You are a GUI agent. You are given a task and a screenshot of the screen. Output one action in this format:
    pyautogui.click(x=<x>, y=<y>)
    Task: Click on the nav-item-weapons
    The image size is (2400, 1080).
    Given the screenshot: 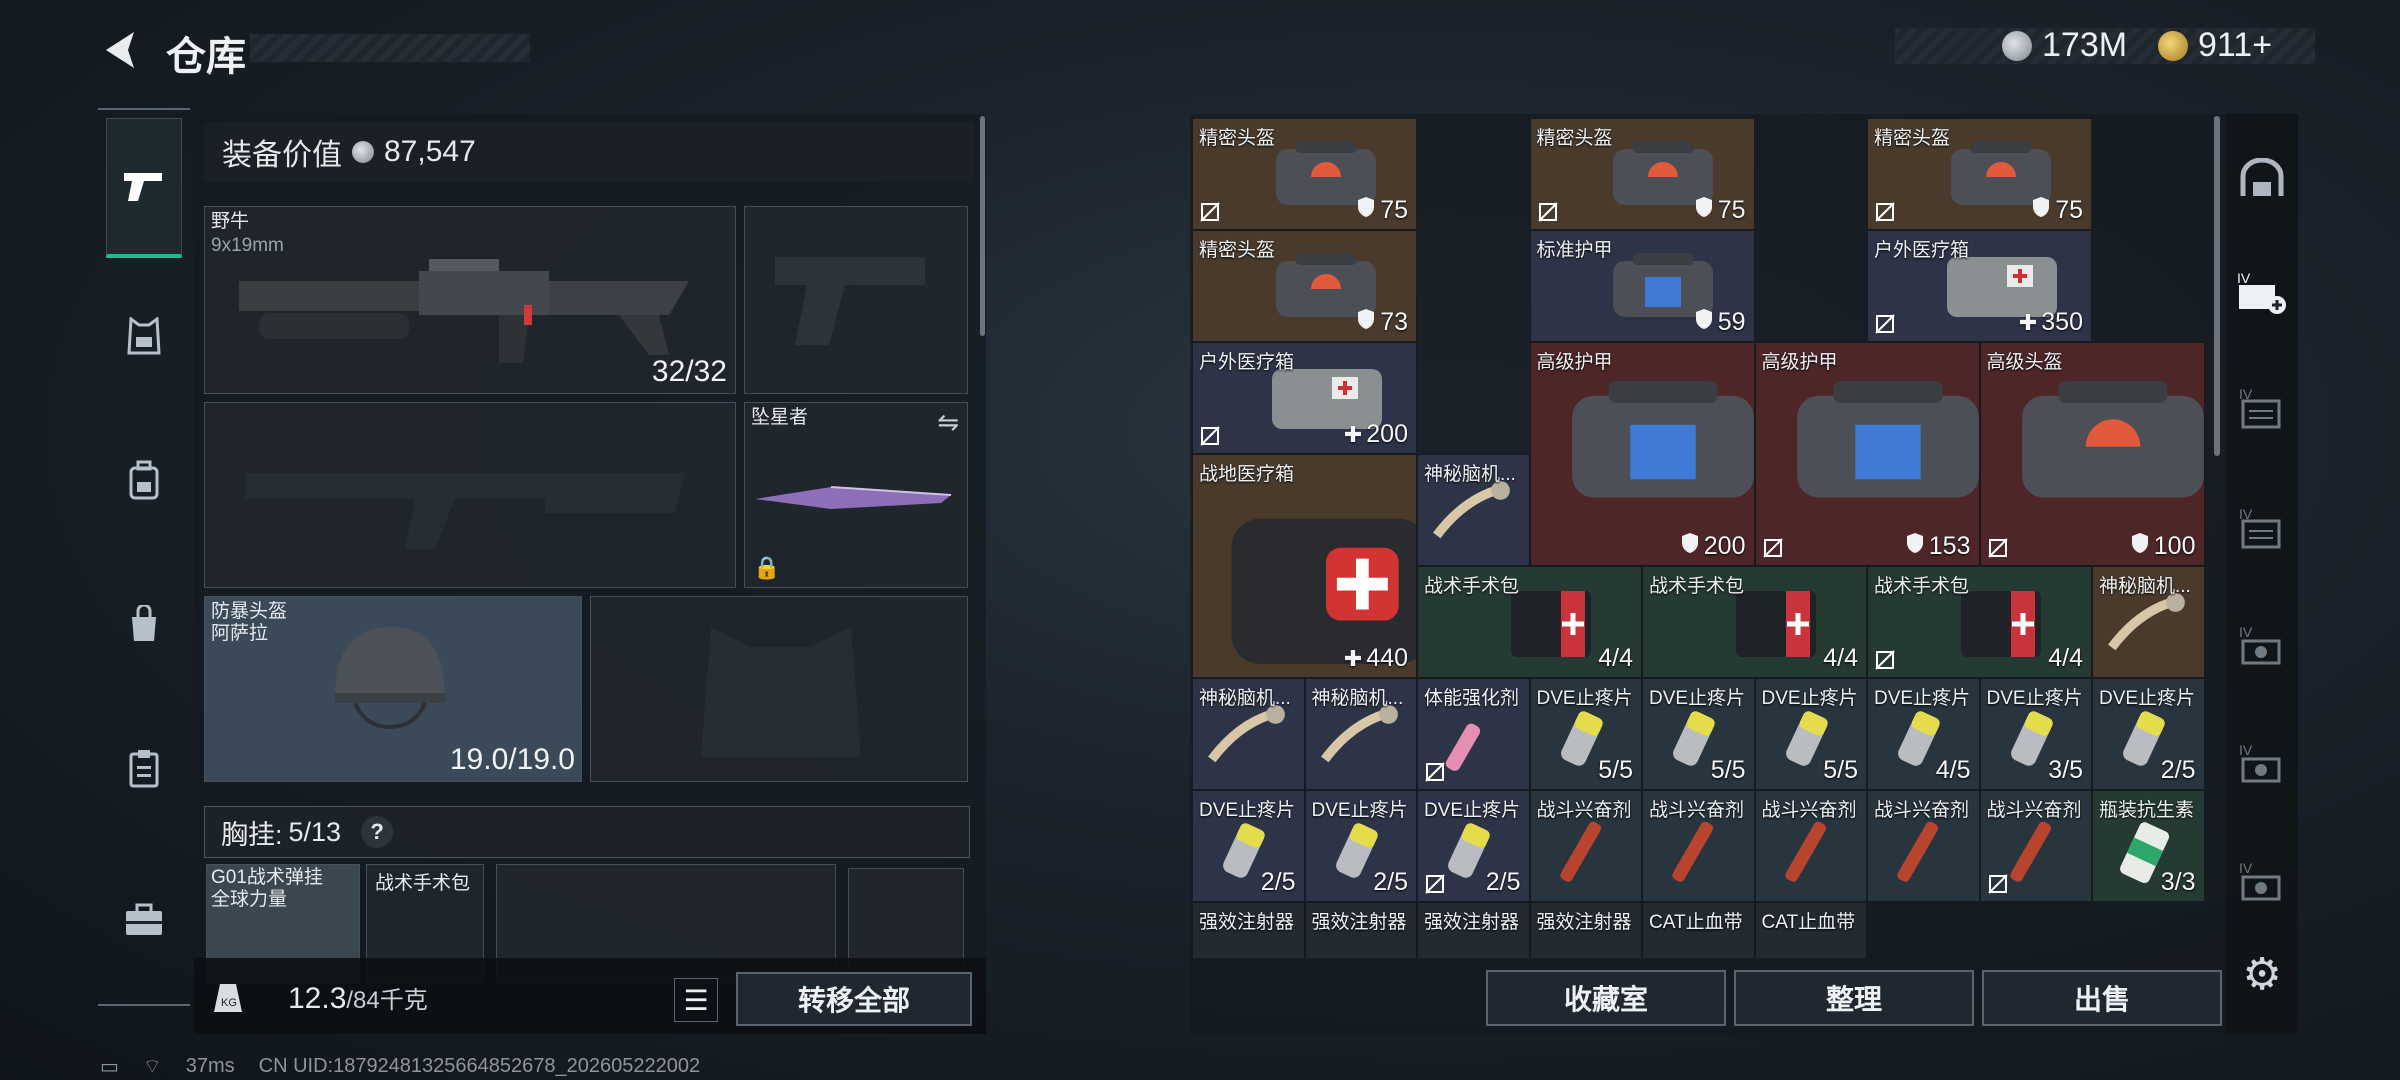 What is the action you would take?
    pyautogui.click(x=144, y=188)
    